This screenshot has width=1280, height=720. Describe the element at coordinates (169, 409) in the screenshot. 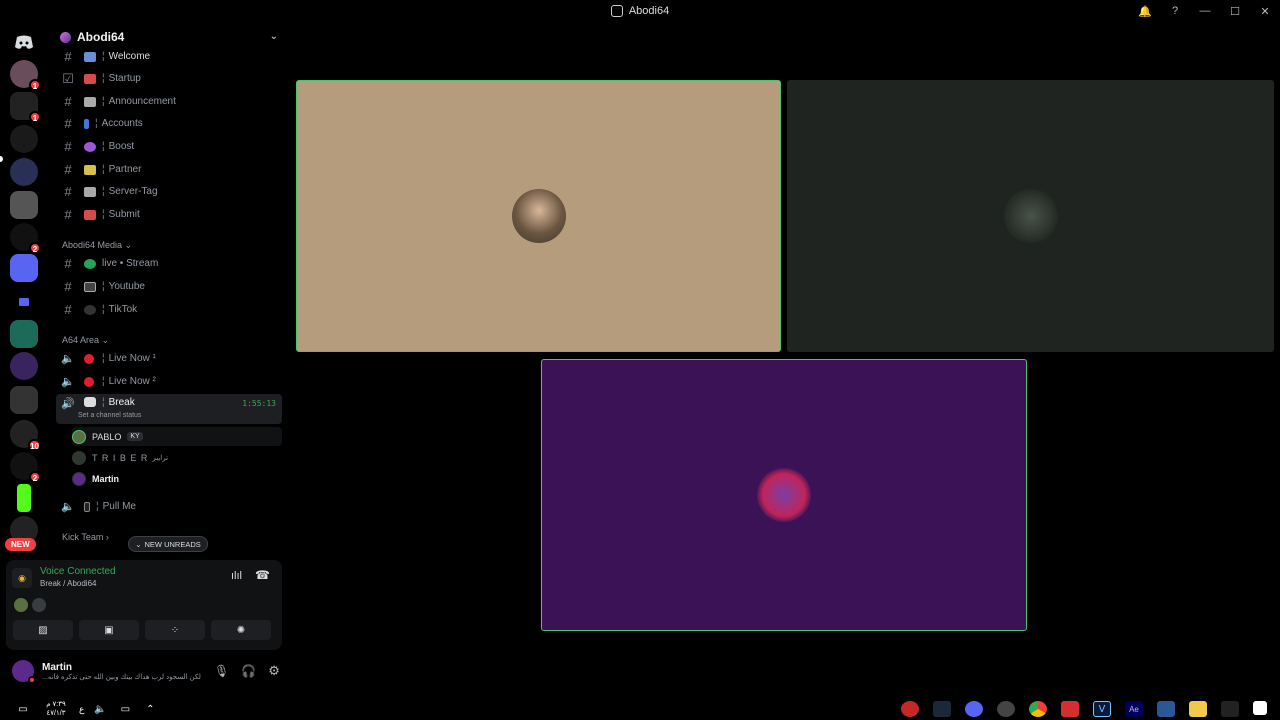

I see `voice-channel-break: 🔊 ¦ Break 1:55:13 Set a channel status` at that location.